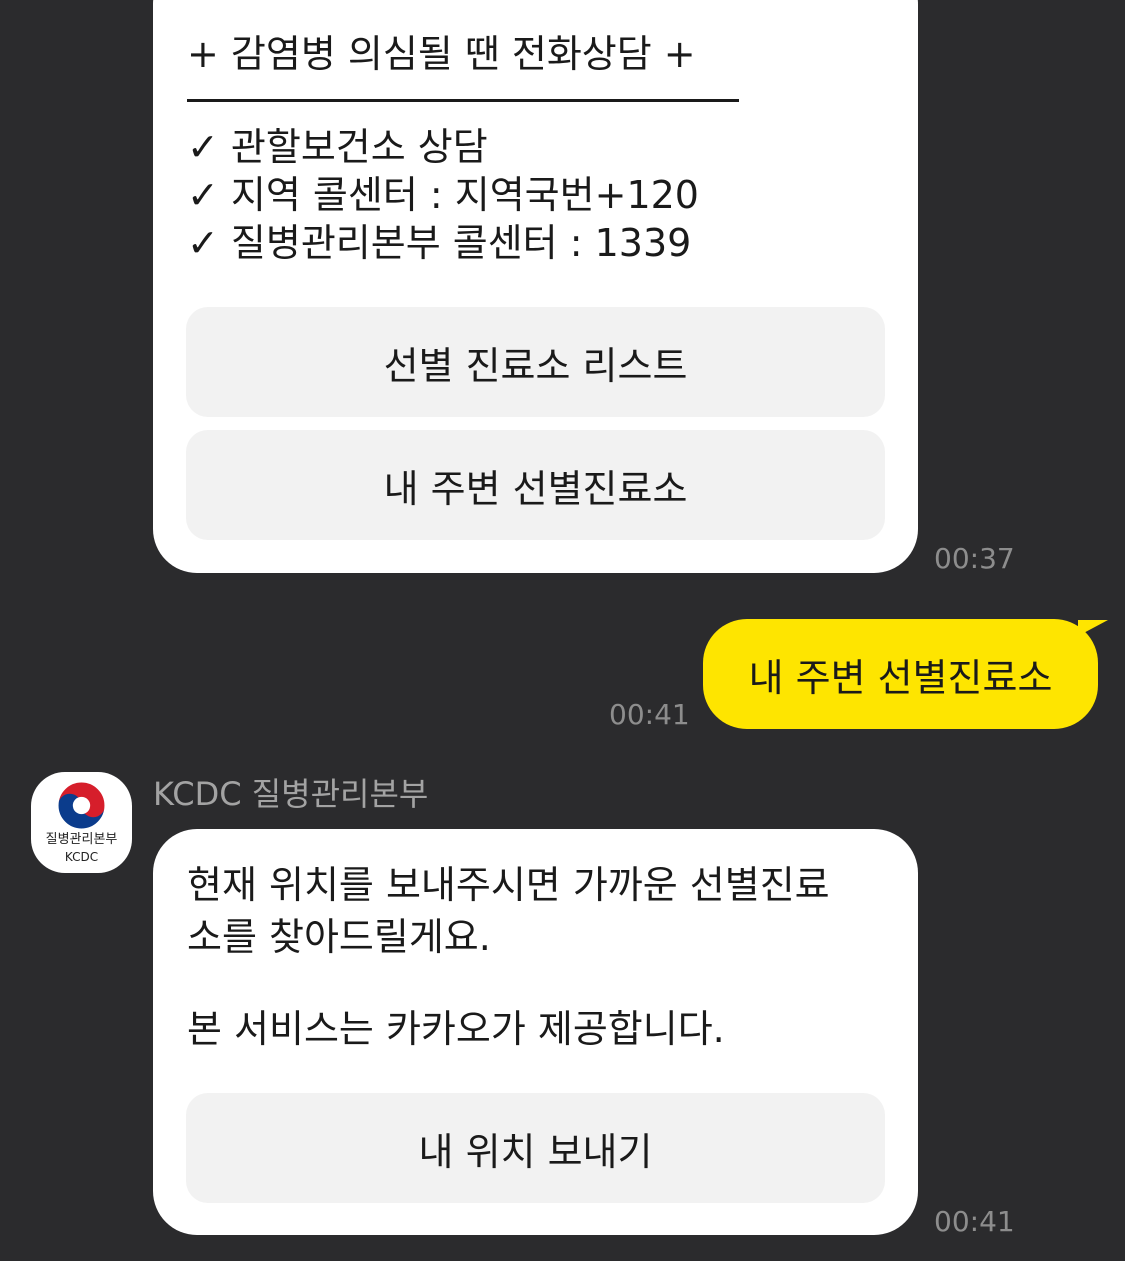  What do you see at coordinates (974, 558) in the screenshot?
I see `message-timestamp: 00:37` at bounding box center [974, 558].